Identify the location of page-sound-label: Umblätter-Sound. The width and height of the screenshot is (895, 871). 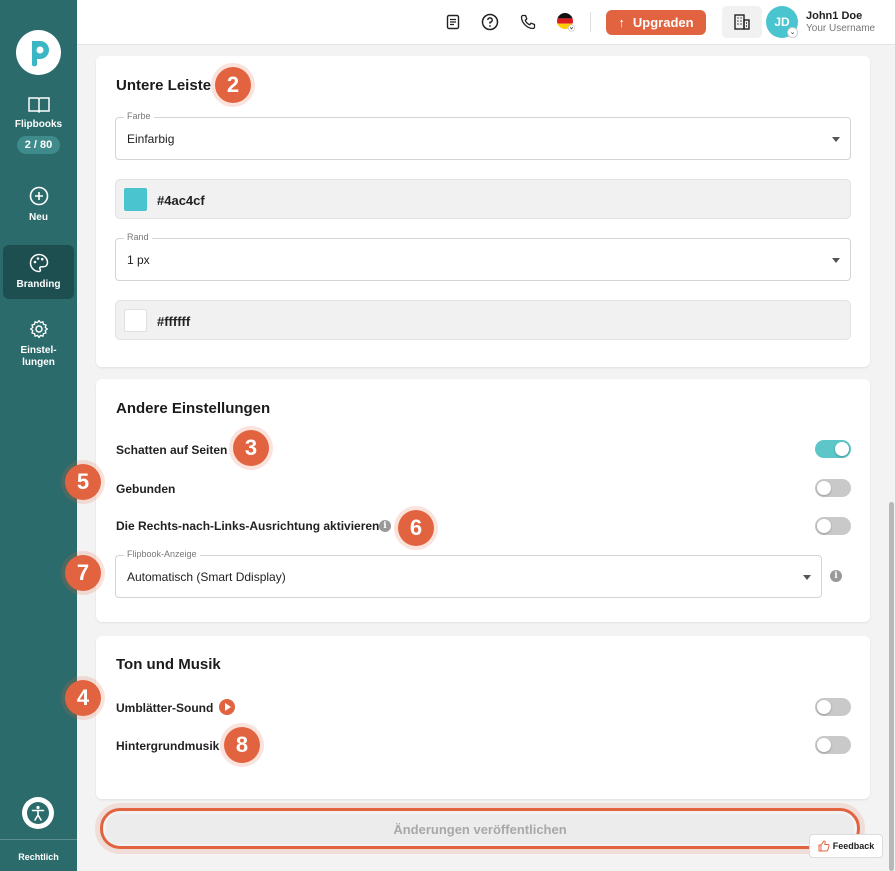
(165, 708).